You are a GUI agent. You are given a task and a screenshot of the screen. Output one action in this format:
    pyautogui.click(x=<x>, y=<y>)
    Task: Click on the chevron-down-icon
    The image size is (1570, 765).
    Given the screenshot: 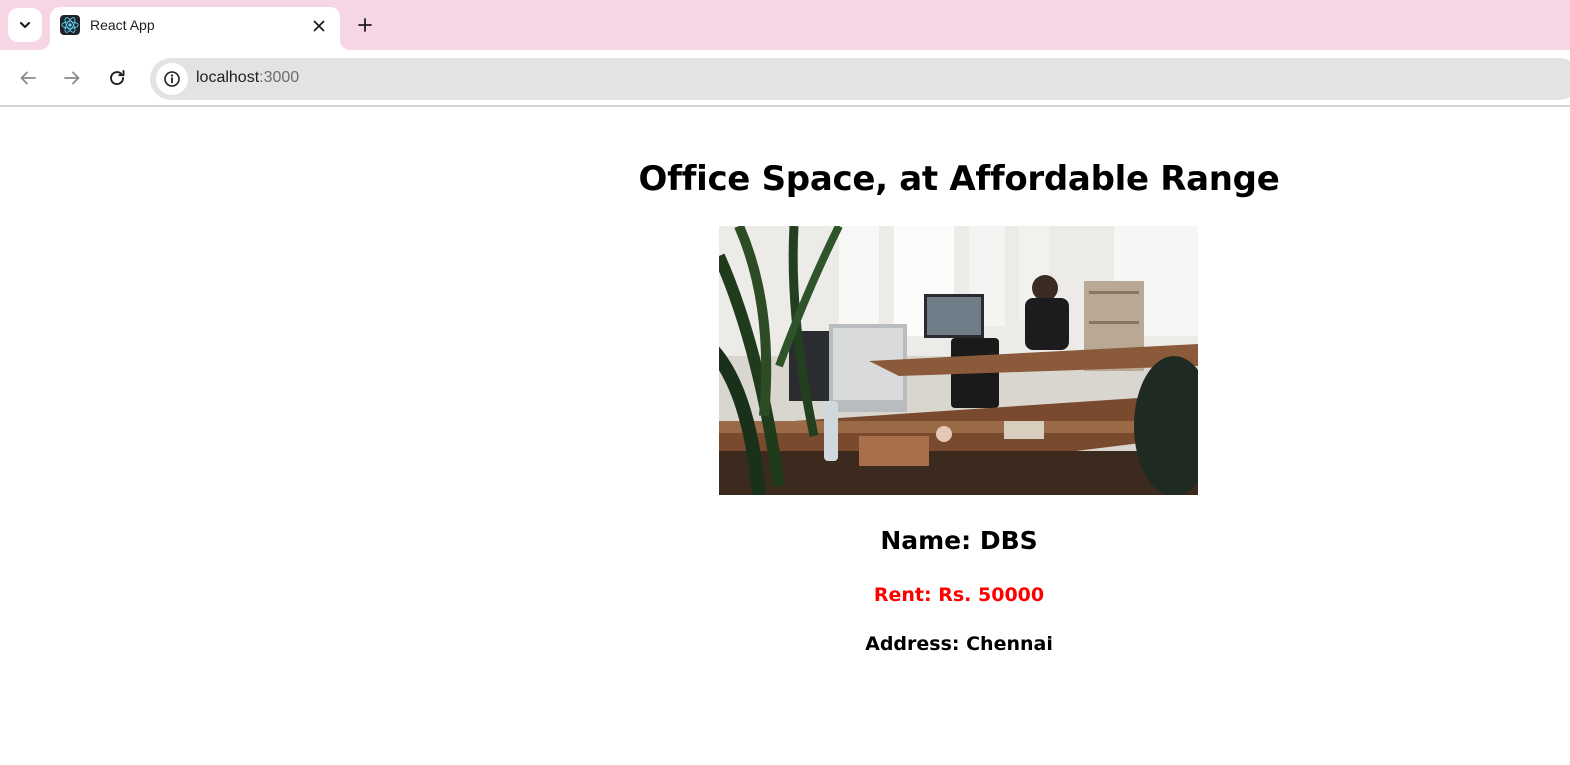 What is the action you would take?
    pyautogui.click(x=25, y=25)
    